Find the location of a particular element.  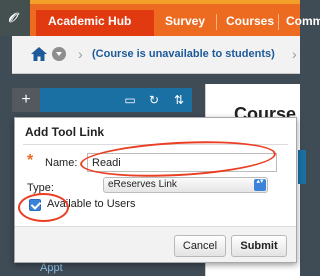

refresh-icon: ↻ is located at coordinates (154, 100).